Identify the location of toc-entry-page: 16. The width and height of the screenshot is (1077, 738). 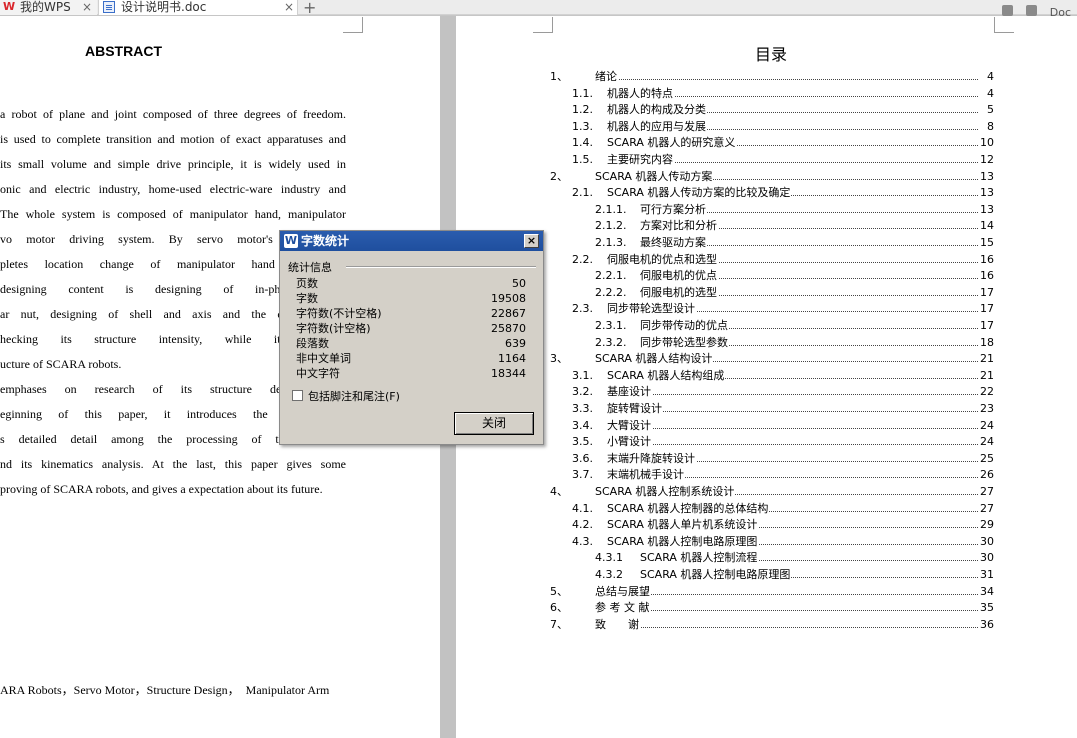
(986, 259).